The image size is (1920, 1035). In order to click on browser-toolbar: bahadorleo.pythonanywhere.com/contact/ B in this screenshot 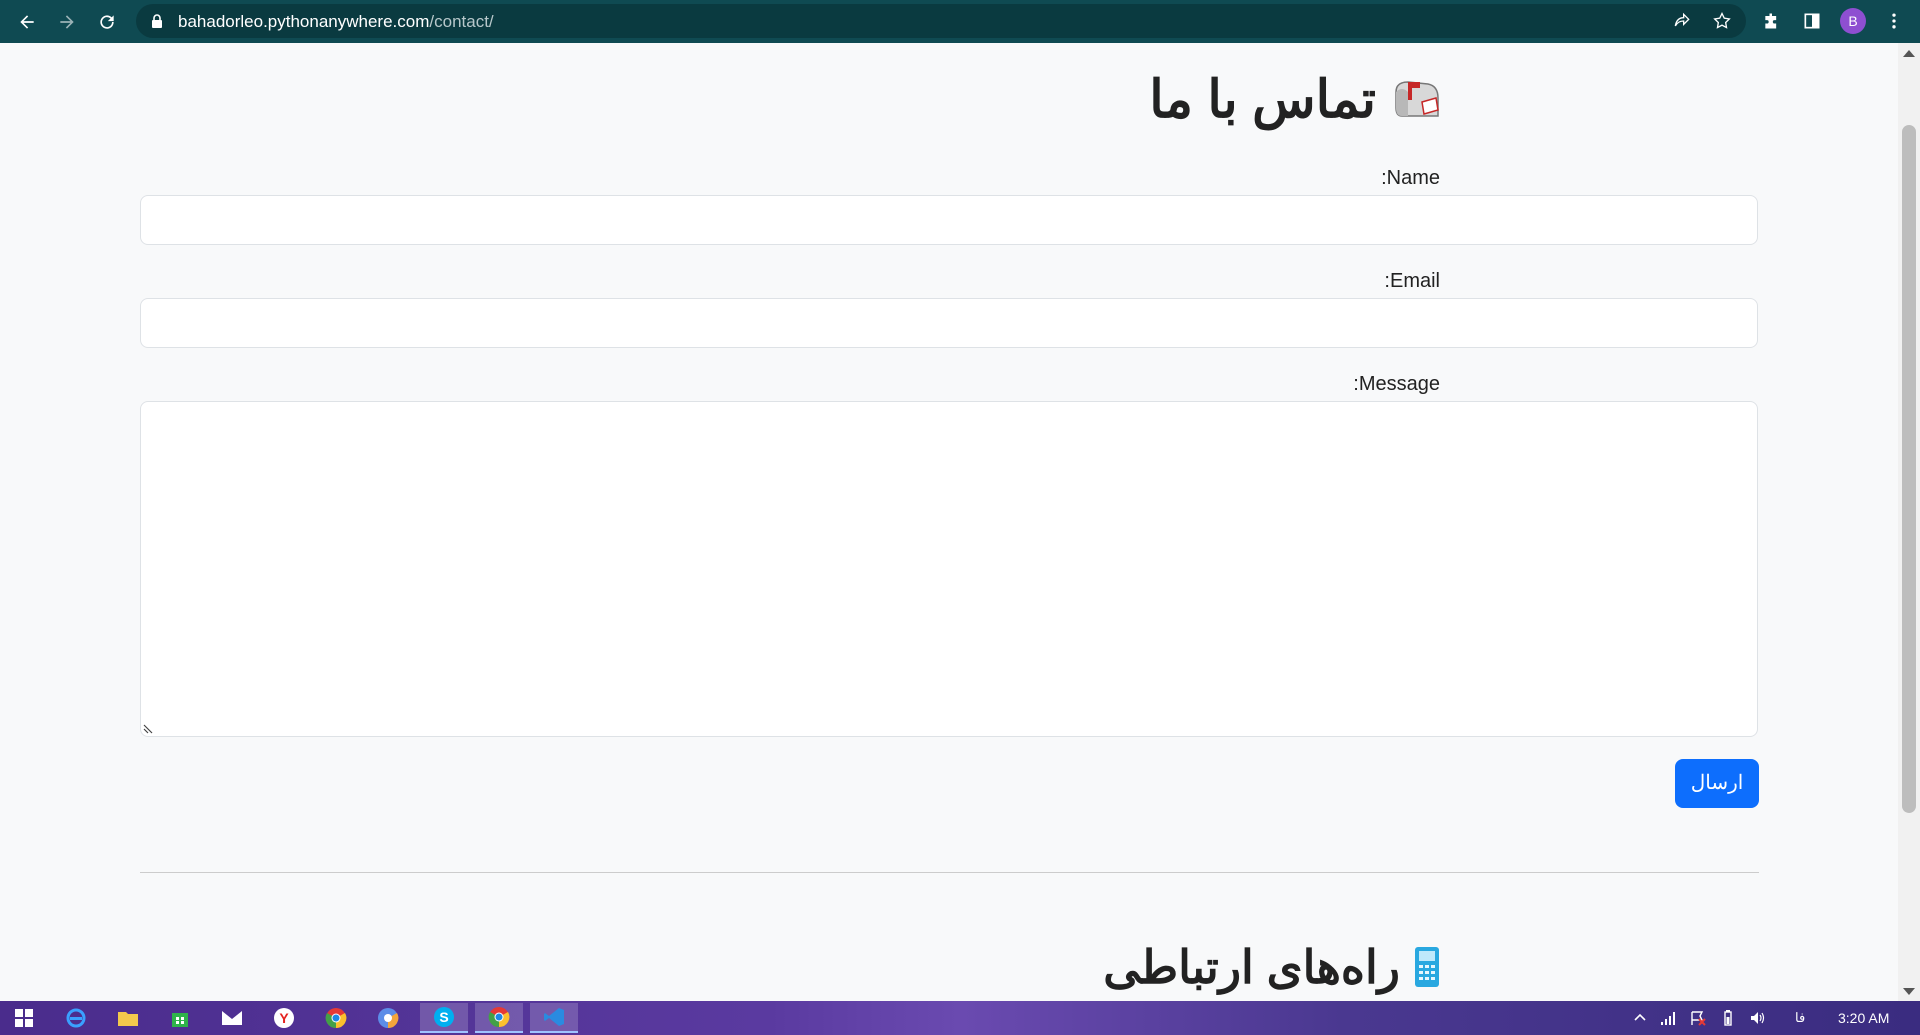, I will do `click(960, 21)`.